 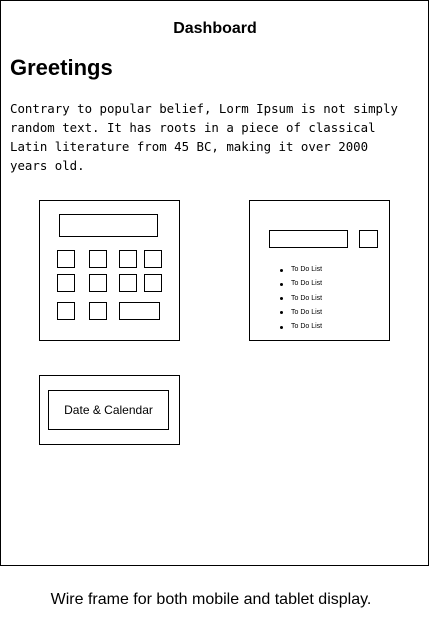 I want to click on page-title: Dashboard, so click(x=215, y=28).